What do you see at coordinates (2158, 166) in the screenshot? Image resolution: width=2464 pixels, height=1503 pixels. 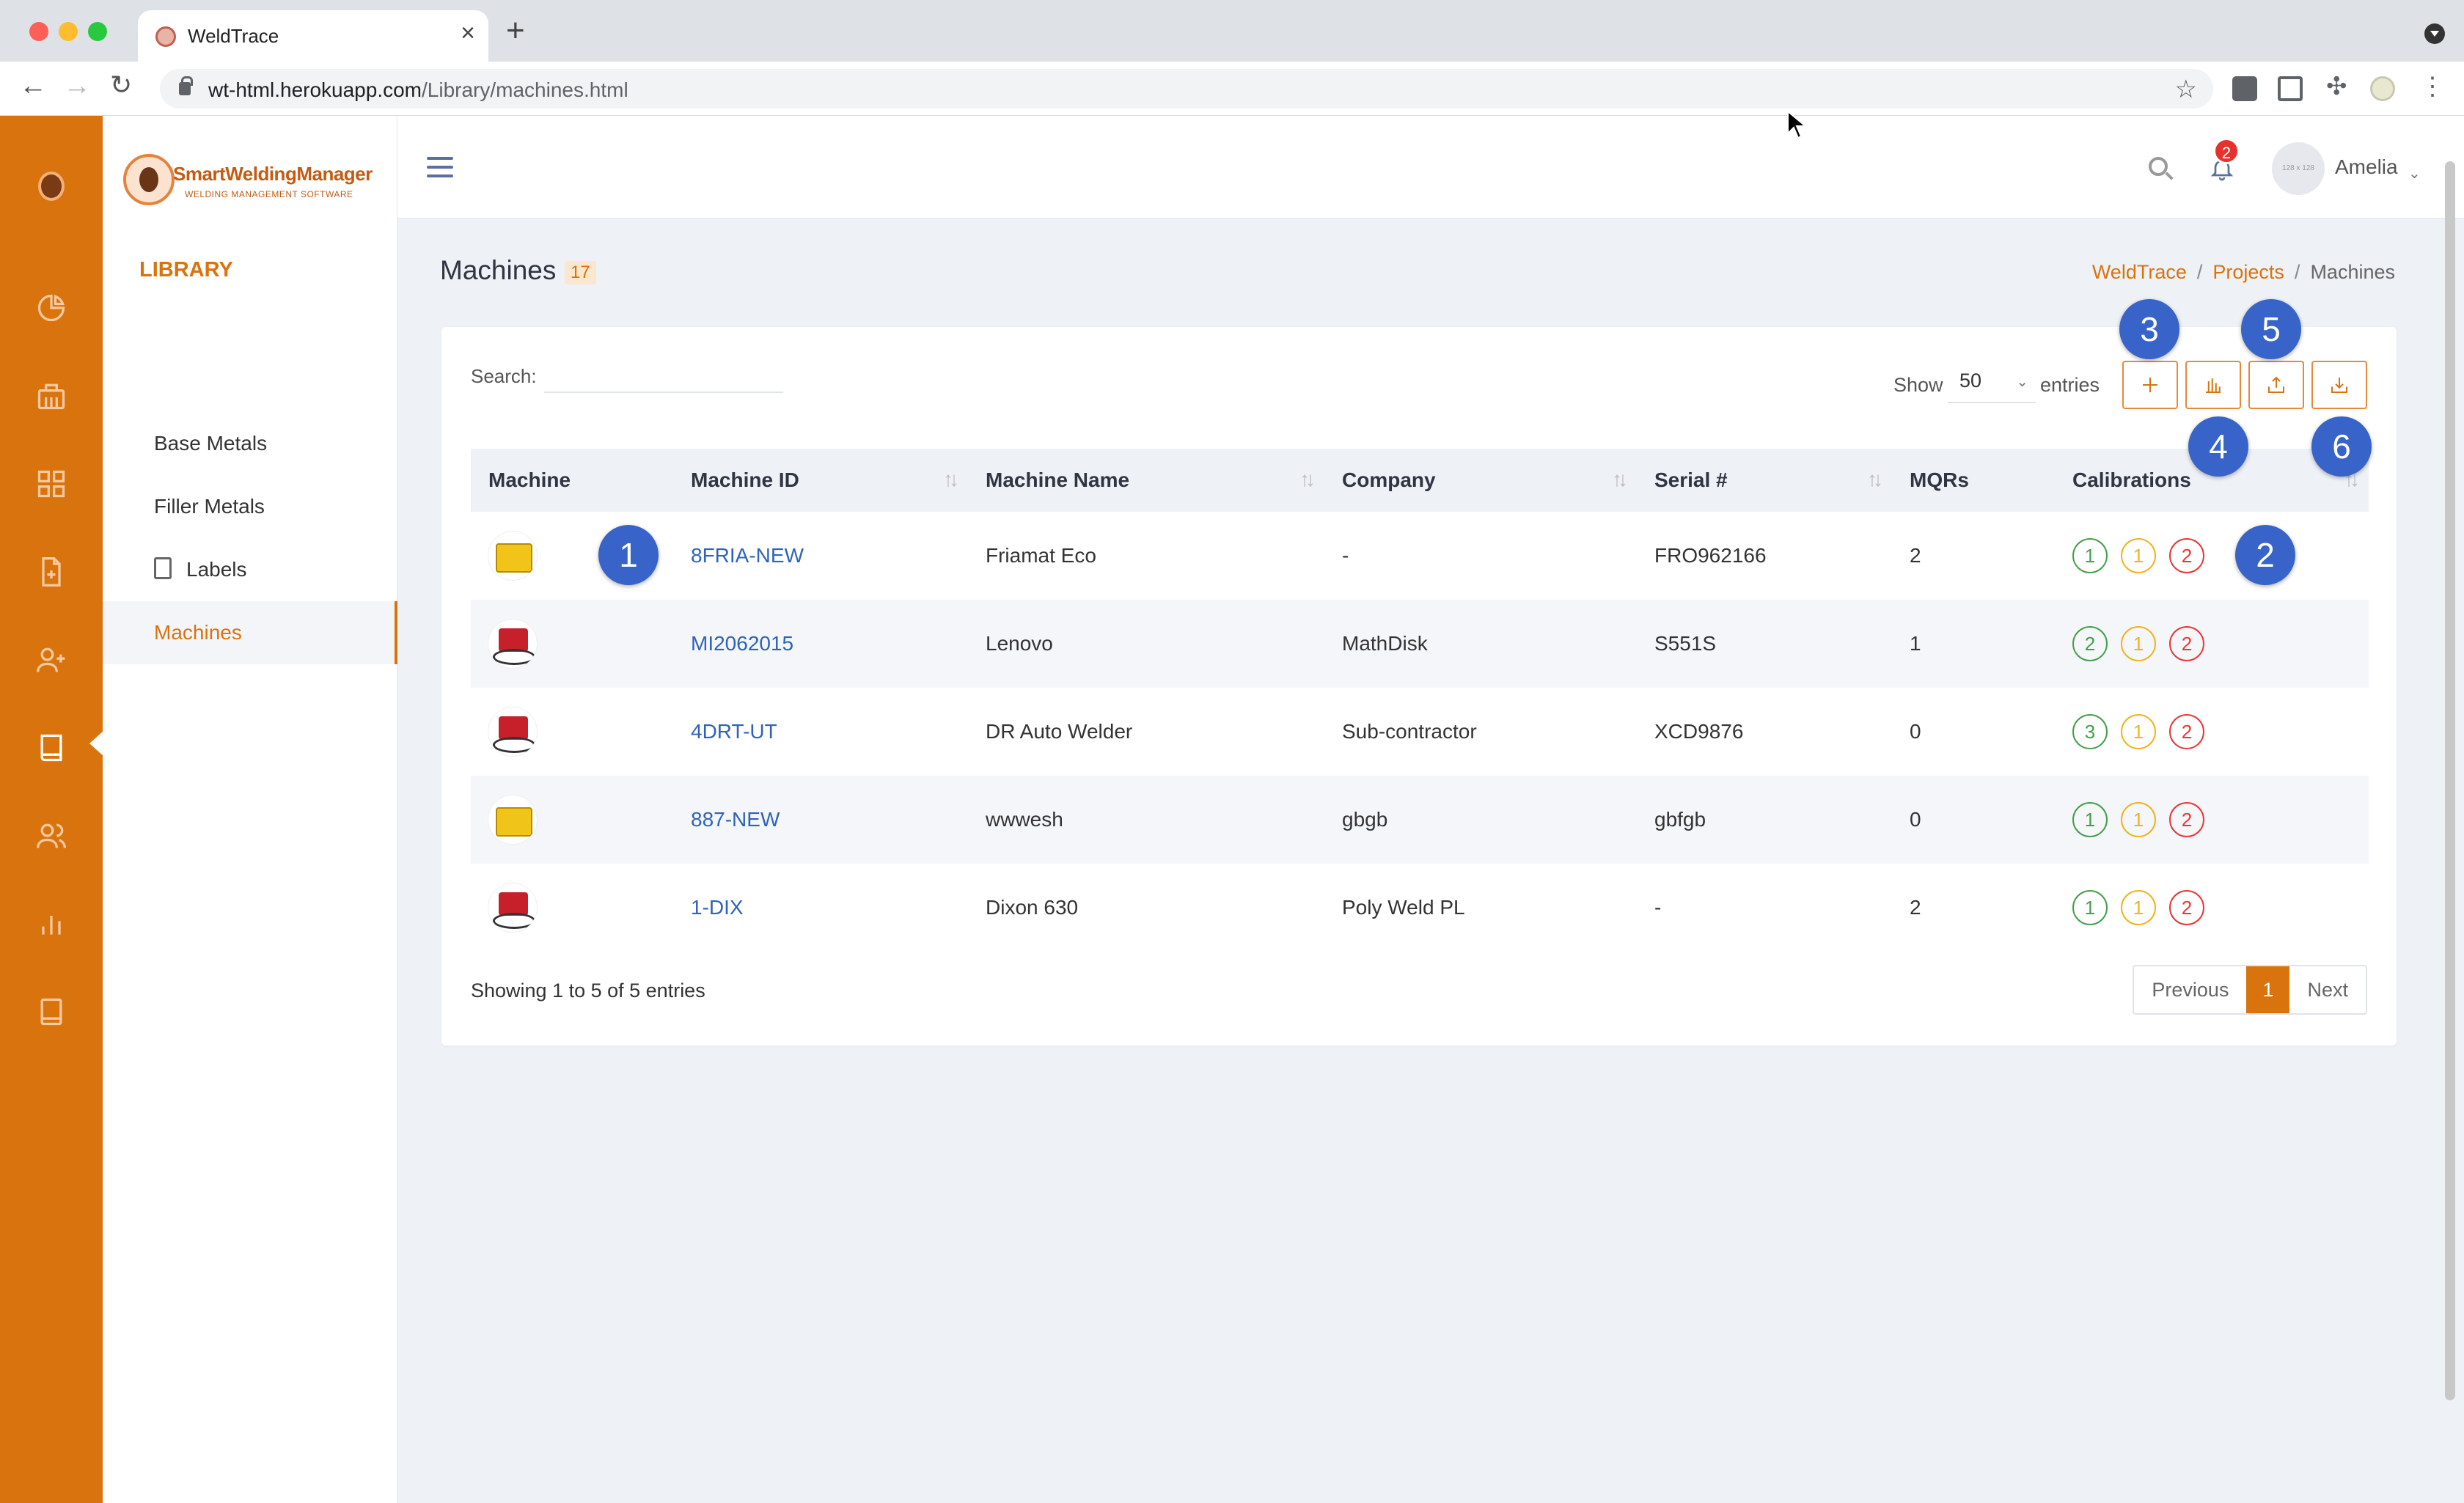 I see `search-icon` at bounding box center [2158, 166].